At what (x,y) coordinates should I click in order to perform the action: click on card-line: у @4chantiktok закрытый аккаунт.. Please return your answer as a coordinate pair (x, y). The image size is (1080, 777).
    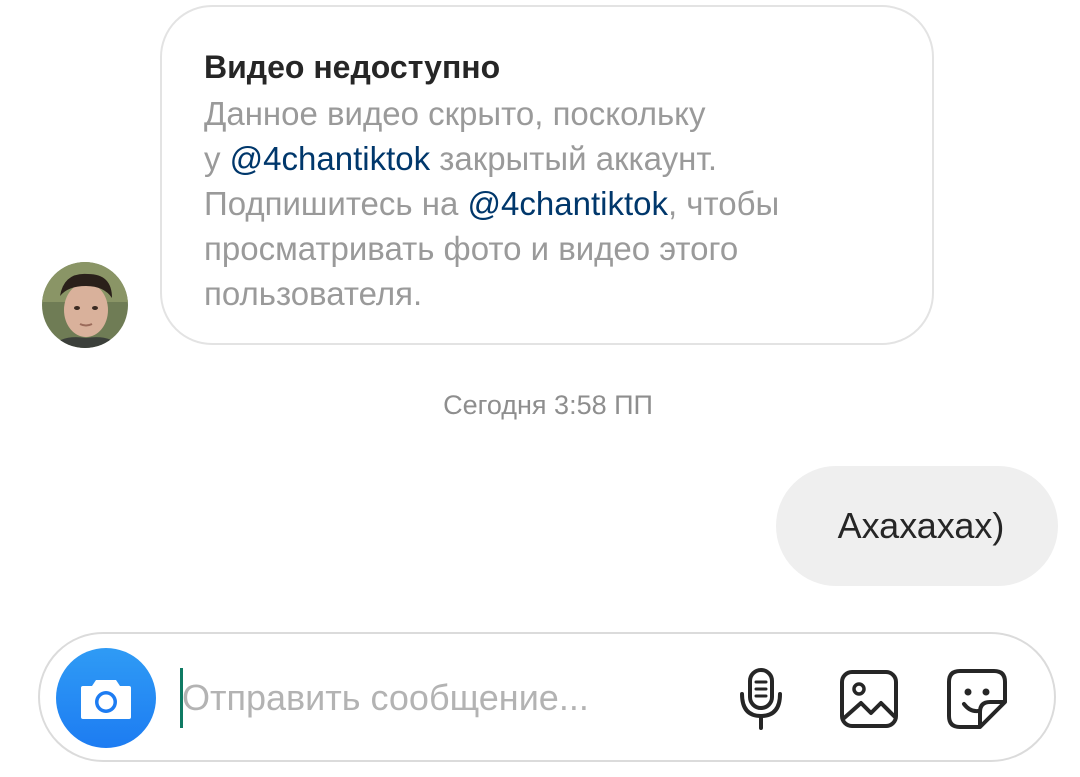
    Looking at the image, I should click on (548, 158).